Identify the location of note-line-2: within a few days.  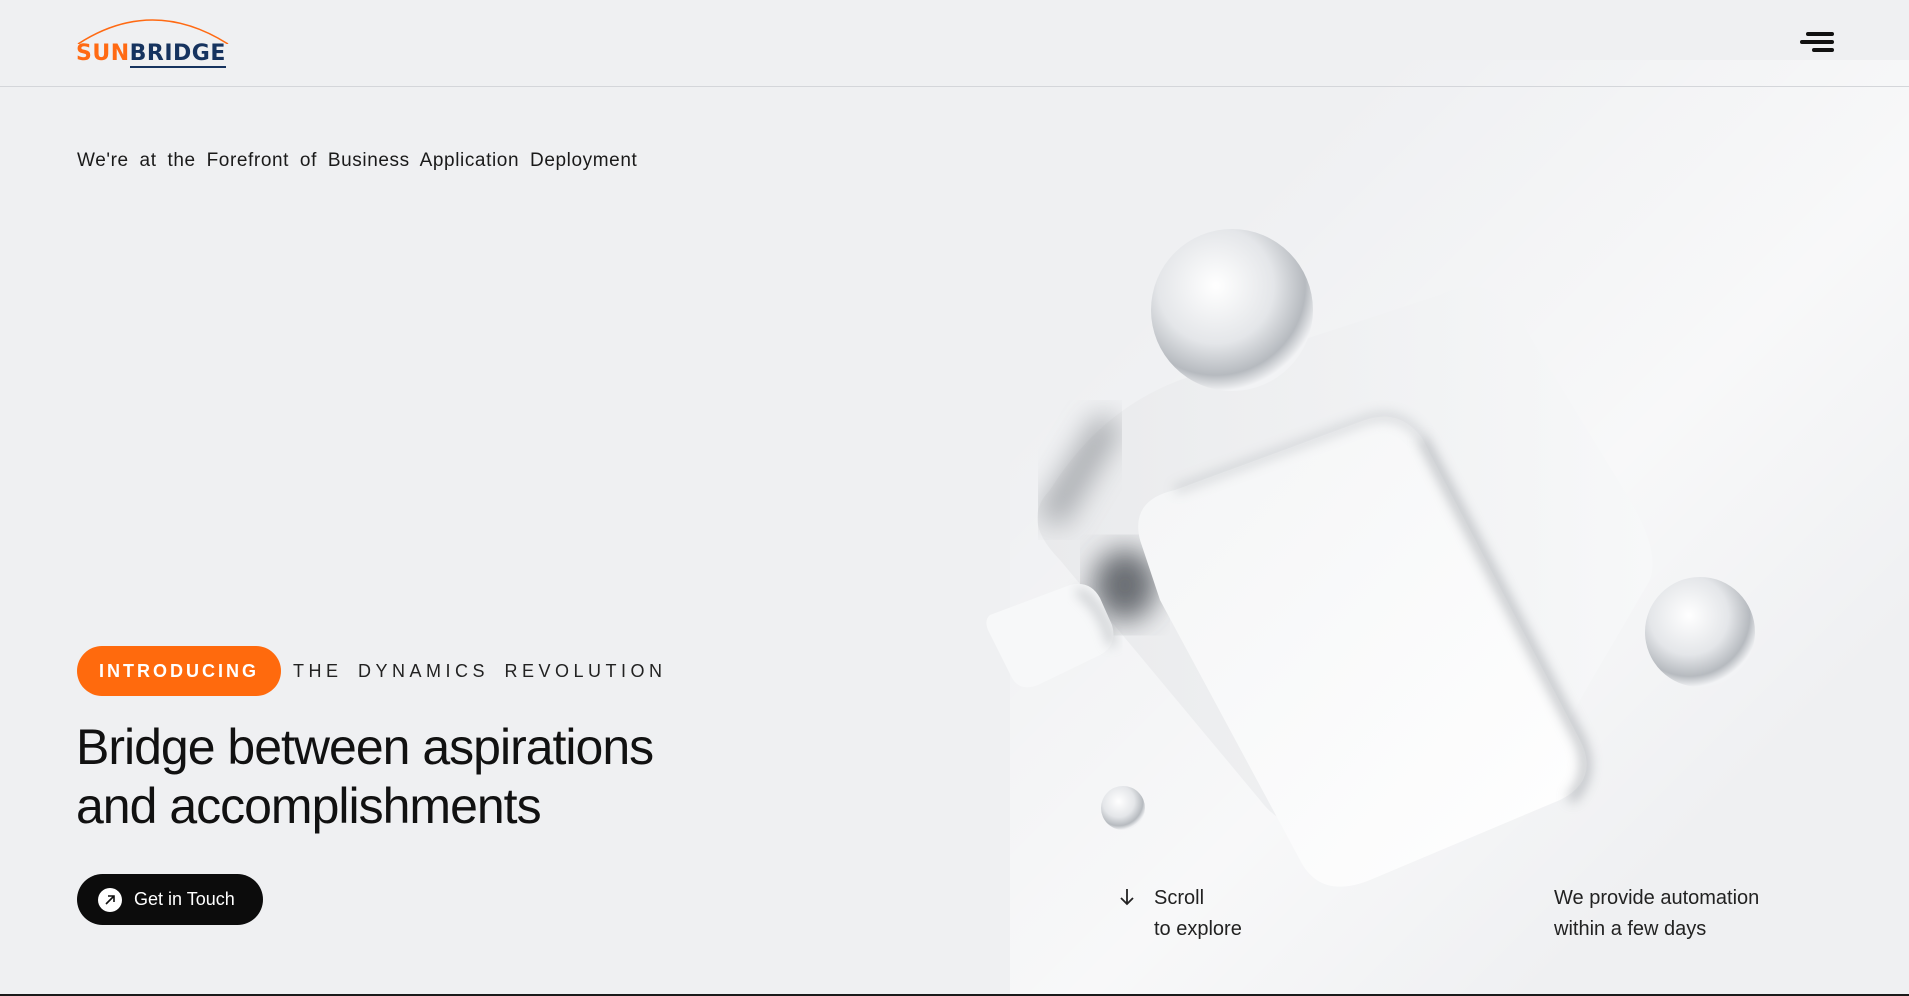
(1630, 929).